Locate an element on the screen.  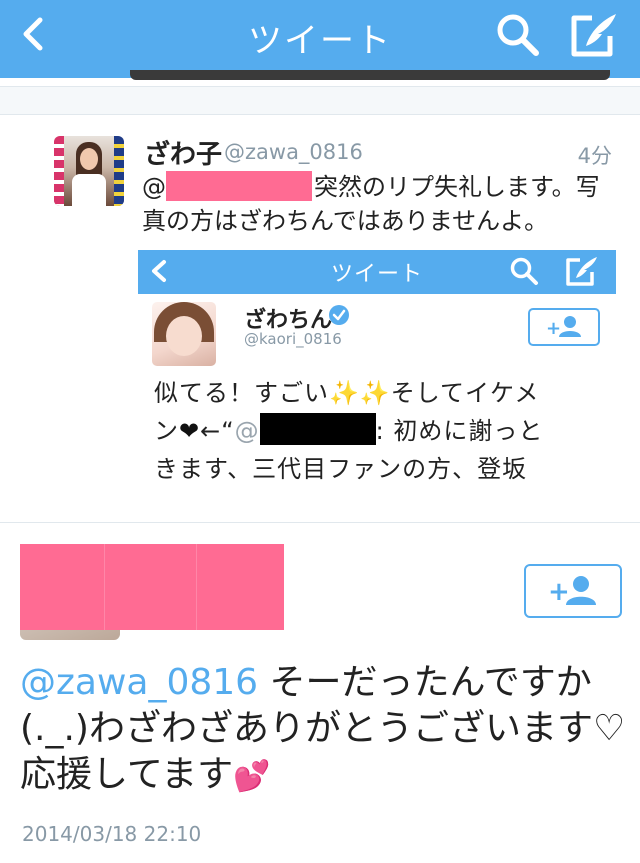
text-segment: ン is located at coordinates (166, 431).